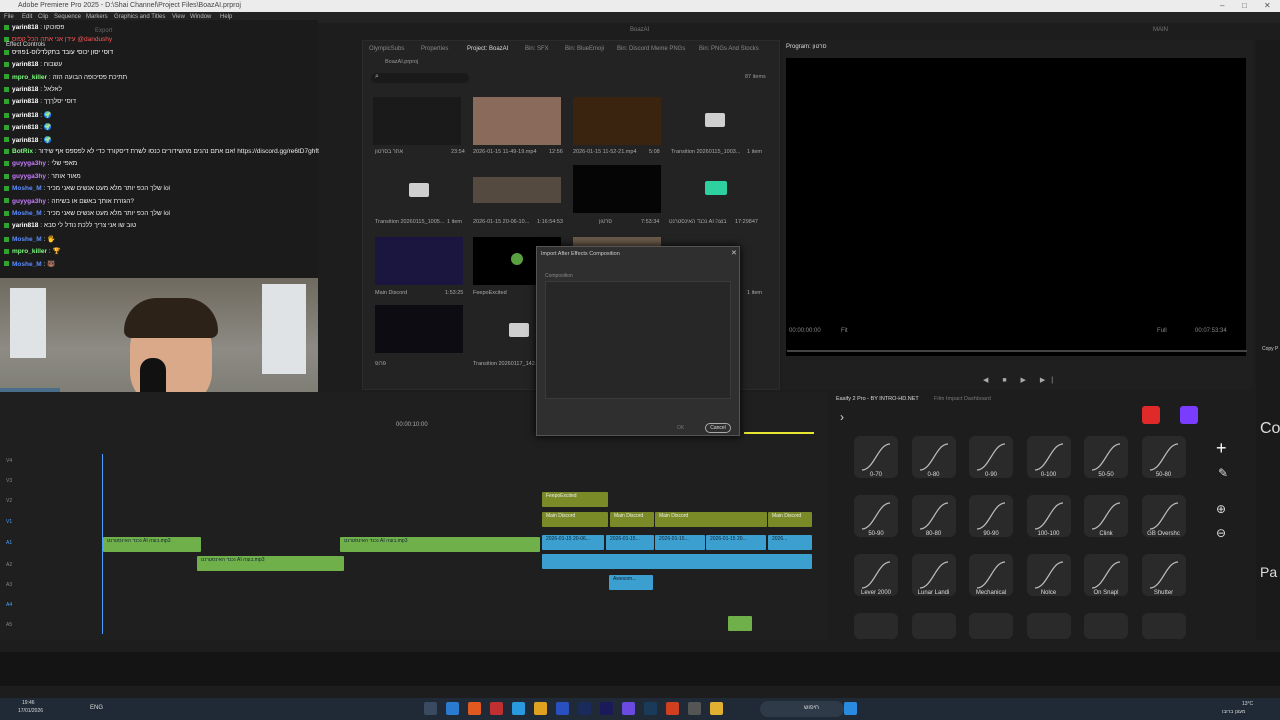 The image size is (1280, 720). I want to click on tab-project: Project: BoazAI, so click(487, 49).